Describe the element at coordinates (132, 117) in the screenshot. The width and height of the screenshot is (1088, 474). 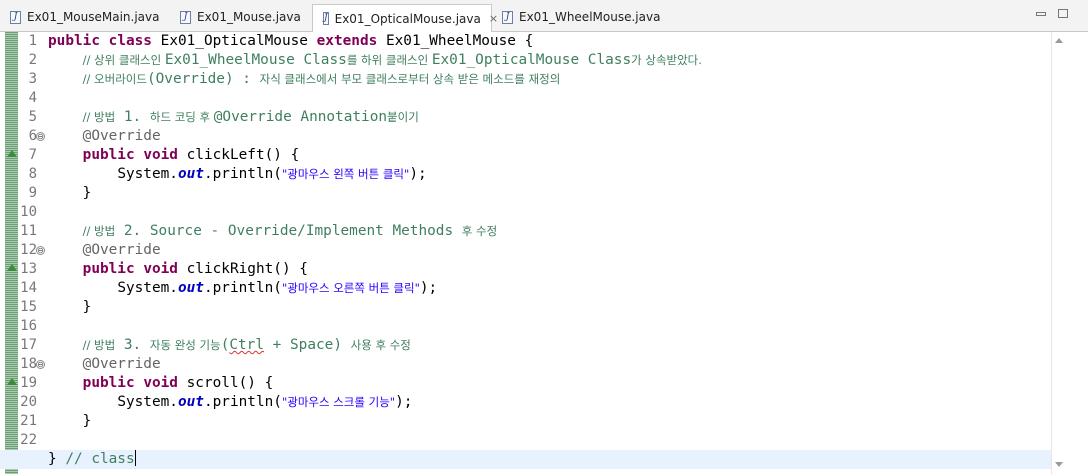
I see `comment-text: 1.` at that location.